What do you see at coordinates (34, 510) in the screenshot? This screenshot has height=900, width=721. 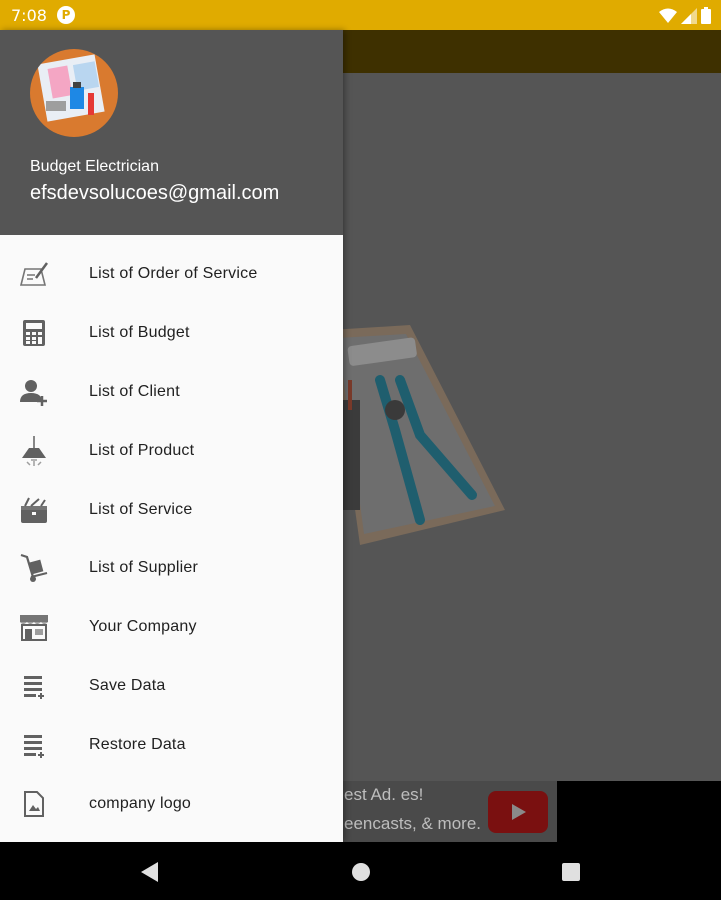 I see `toolbox-icon` at bounding box center [34, 510].